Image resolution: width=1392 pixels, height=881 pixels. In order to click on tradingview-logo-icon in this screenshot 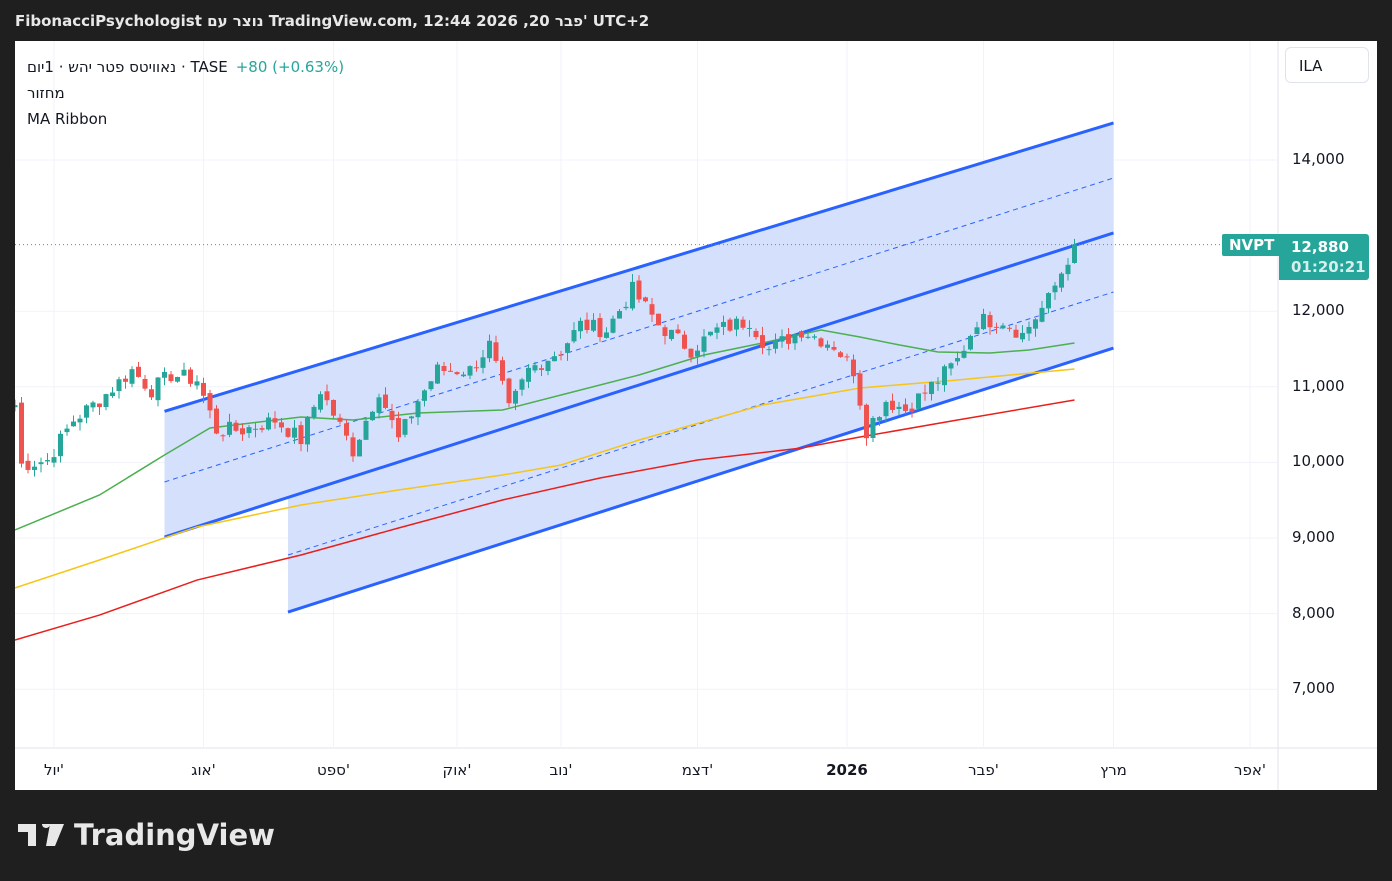, I will do `click(41, 835)`.